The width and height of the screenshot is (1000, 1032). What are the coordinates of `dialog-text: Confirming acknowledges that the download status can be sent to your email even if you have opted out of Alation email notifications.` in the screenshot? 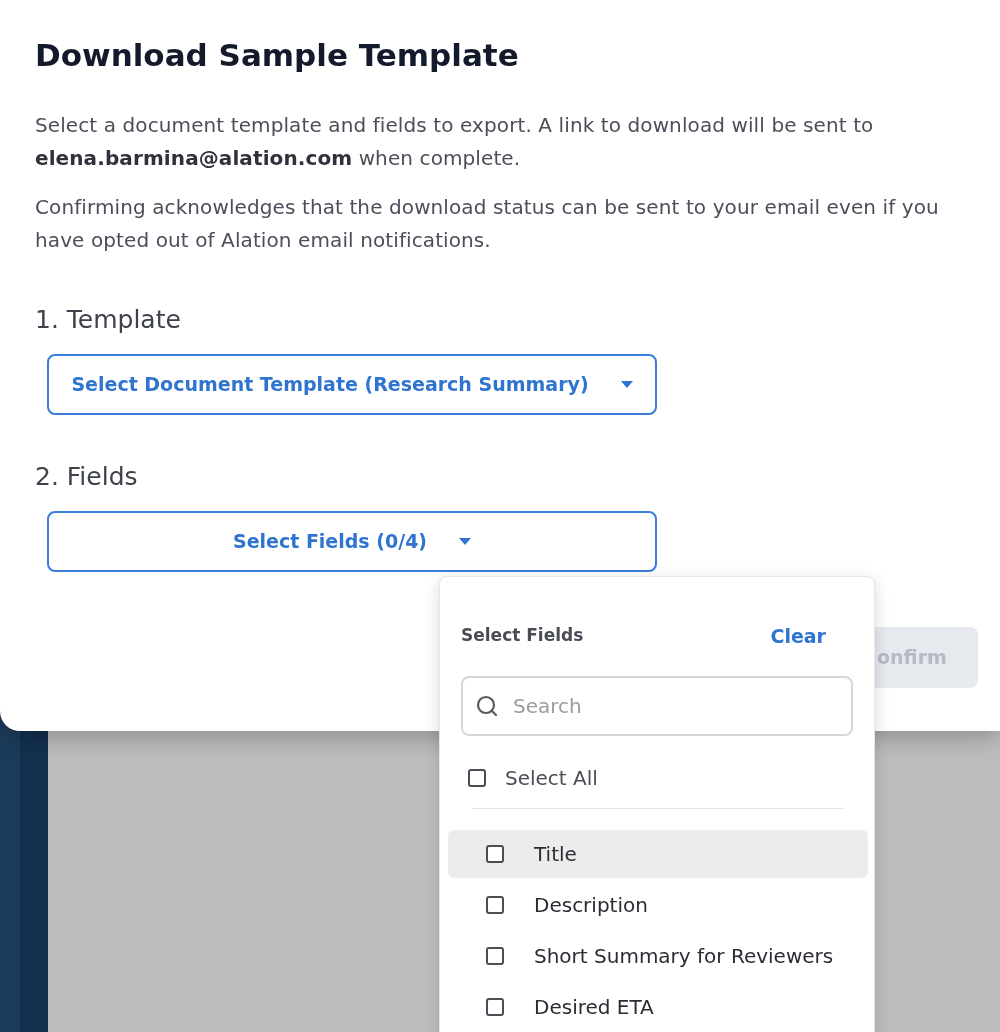 It's located at (487, 224).